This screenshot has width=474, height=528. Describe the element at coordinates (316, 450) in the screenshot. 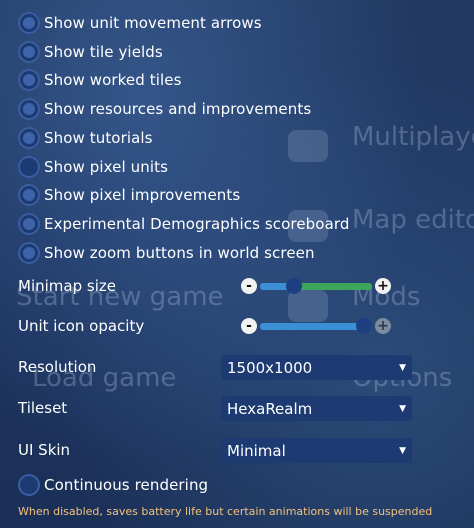

I see `ui-skin-select: Minimal ▼` at that location.